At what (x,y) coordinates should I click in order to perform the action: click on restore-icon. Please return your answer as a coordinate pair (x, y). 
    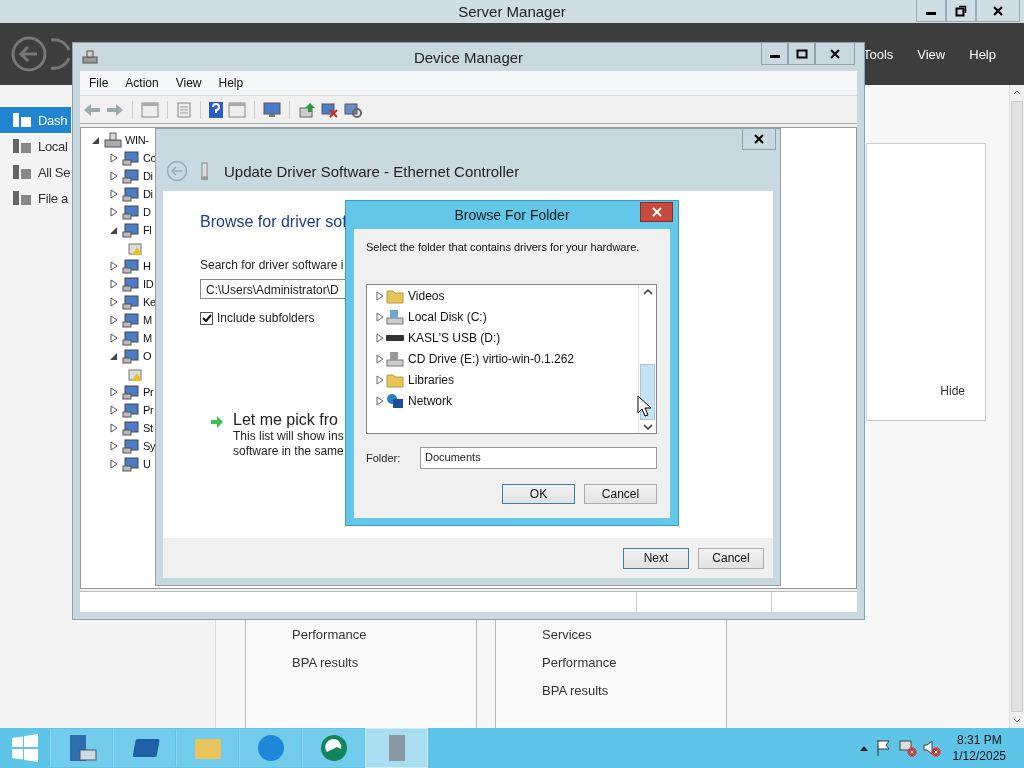
    Looking at the image, I should click on (961, 10).